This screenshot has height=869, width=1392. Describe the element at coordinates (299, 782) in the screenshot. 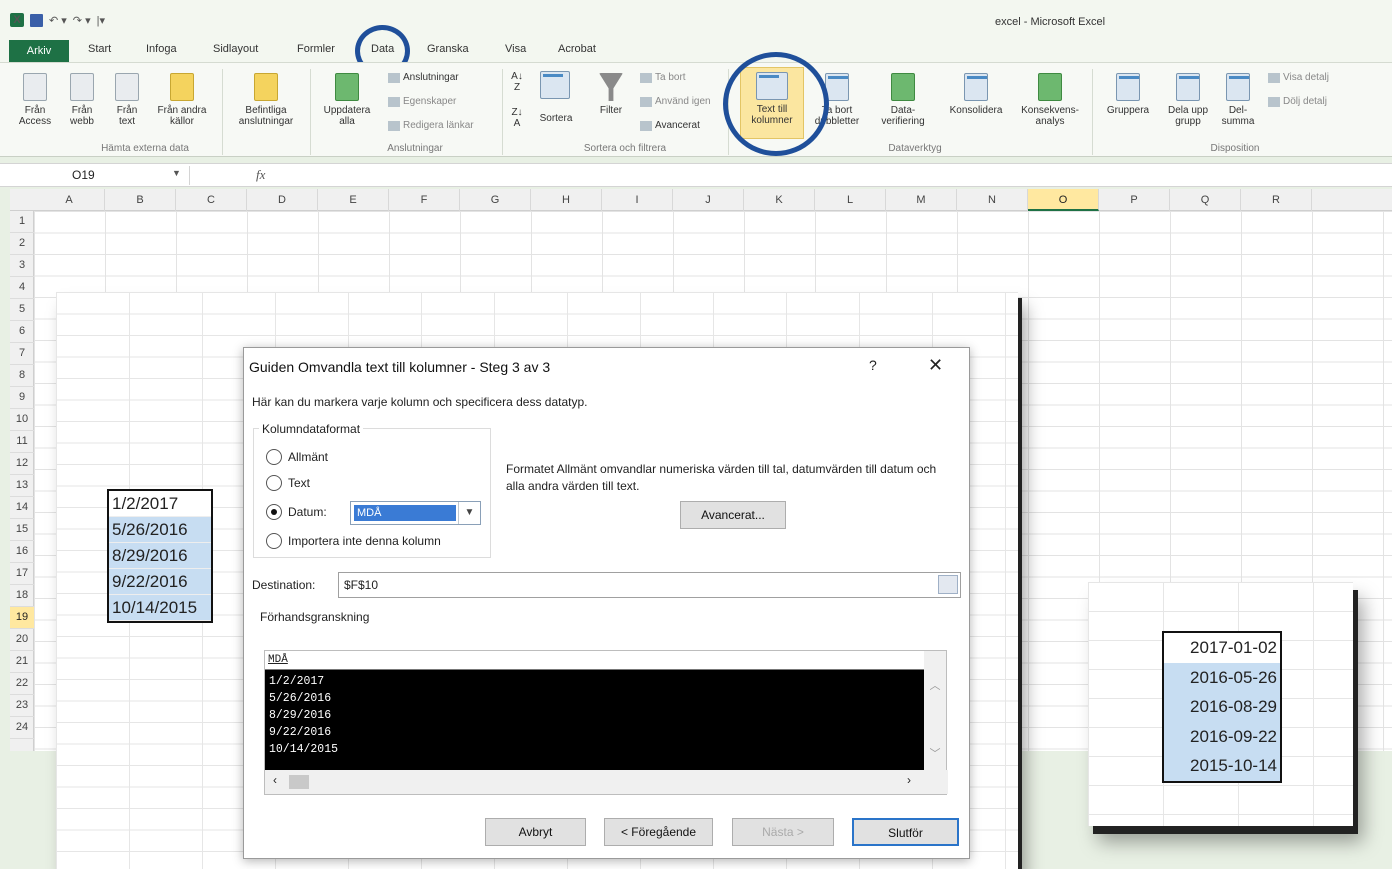

I see `scroll-thumb` at that location.